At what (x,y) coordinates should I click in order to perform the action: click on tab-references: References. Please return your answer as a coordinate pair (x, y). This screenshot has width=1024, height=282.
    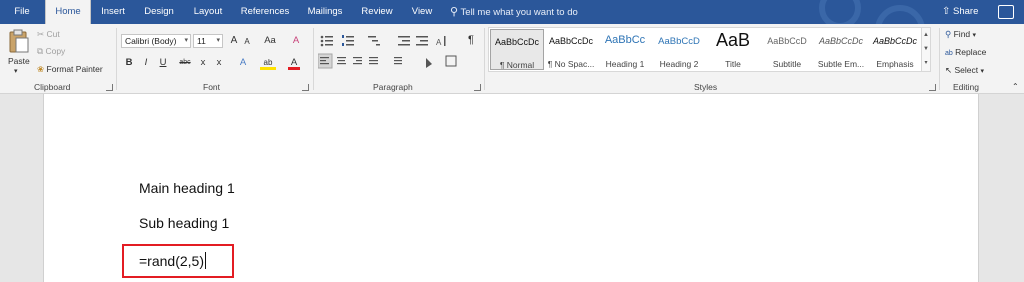
    Looking at the image, I should click on (265, 12).